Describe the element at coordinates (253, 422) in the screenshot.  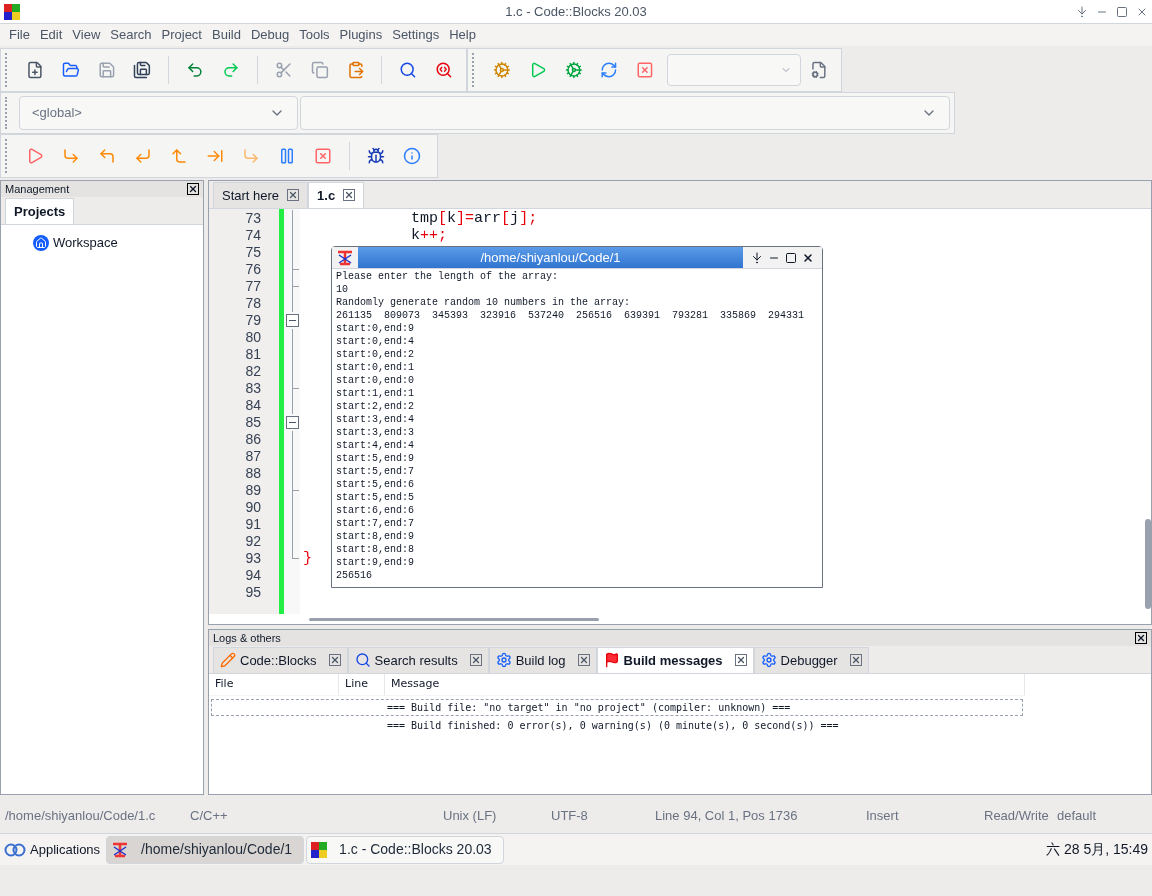
I see `line-number: 85` at that location.